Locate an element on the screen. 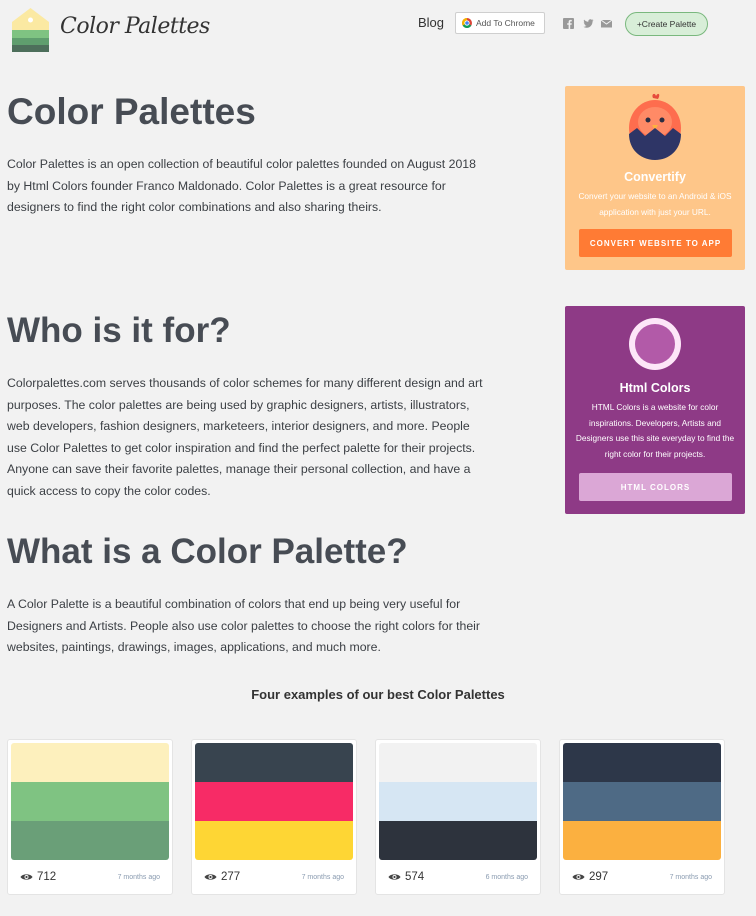 The height and width of the screenshot is (916, 756). chrome-icon is located at coordinates (467, 23).